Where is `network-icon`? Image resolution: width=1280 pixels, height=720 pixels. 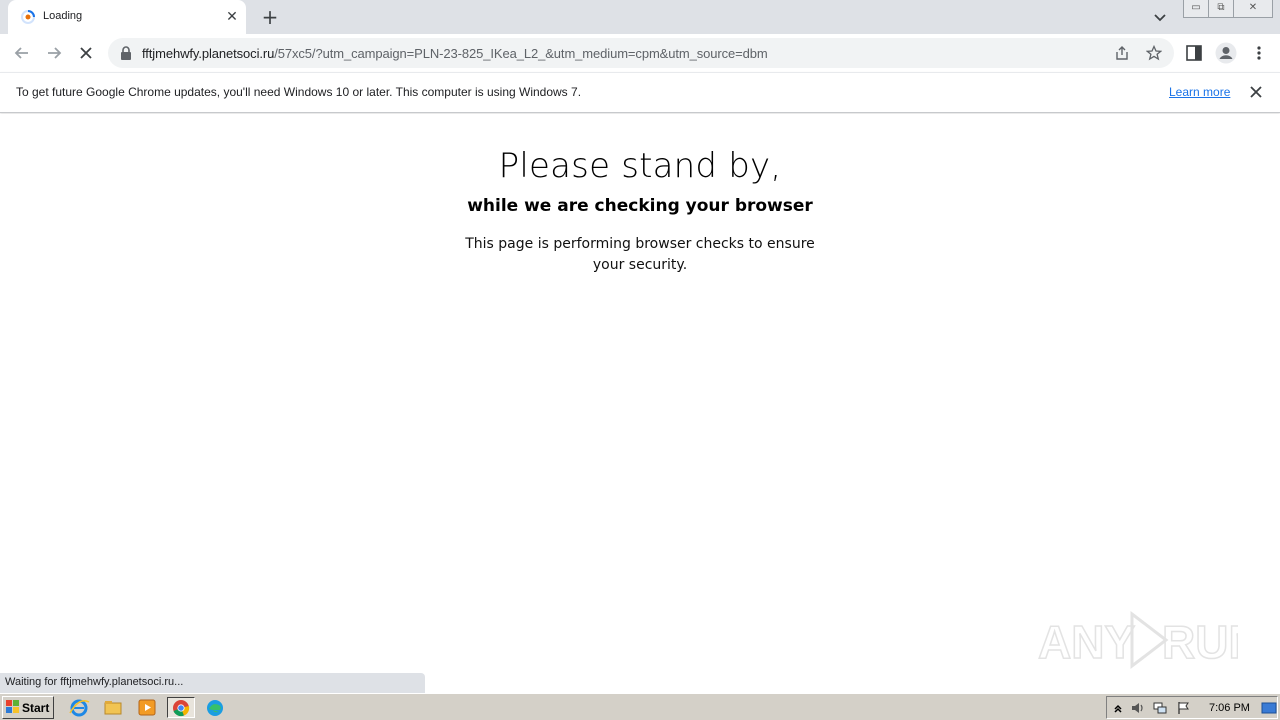 network-icon is located at coordinates (1160, 708).